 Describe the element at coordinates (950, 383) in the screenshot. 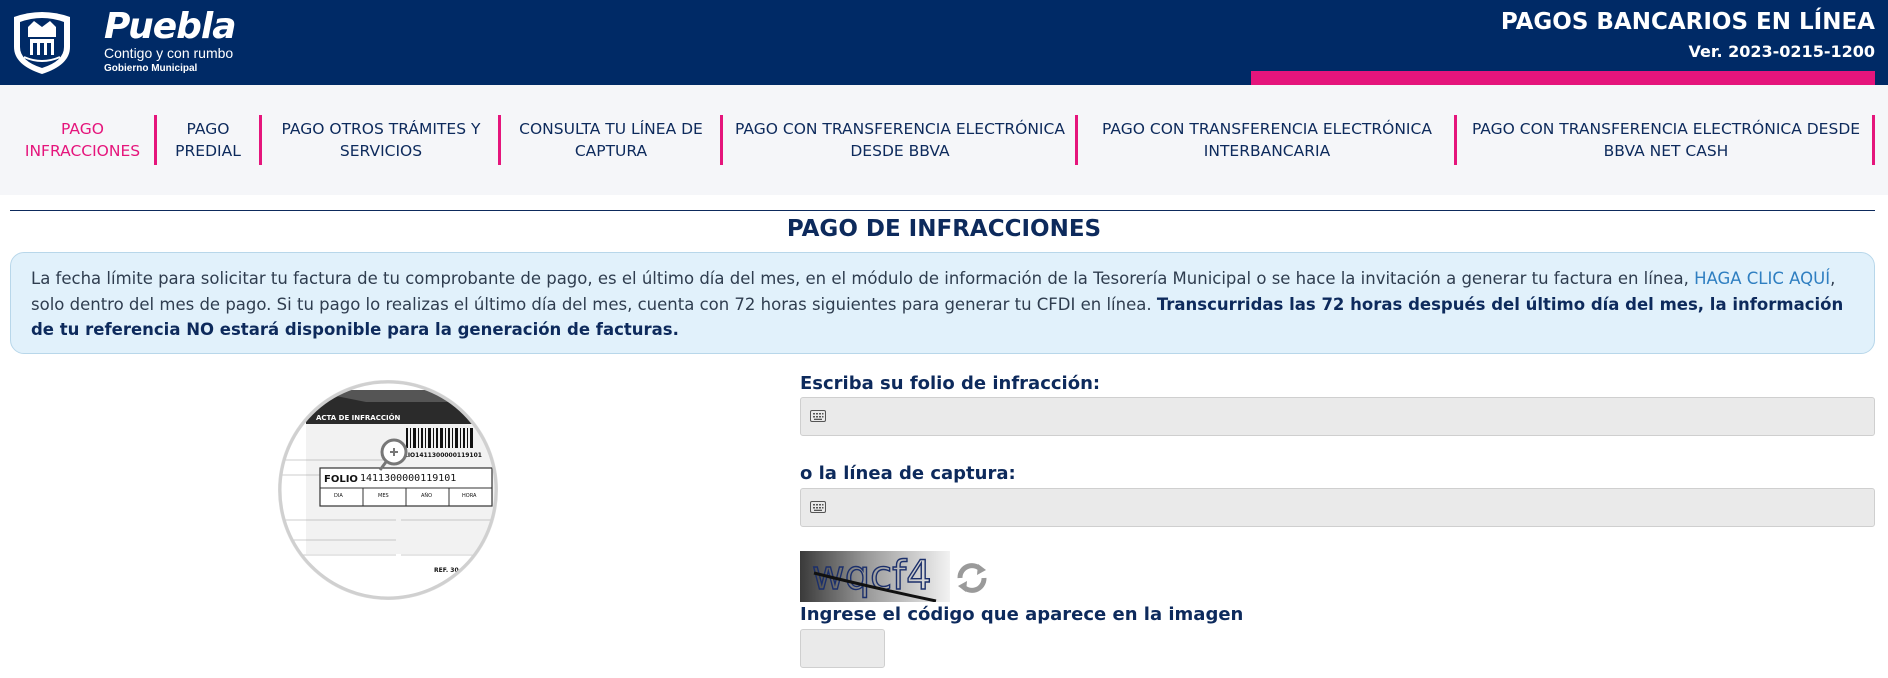

I see `folio-label: Escriba su folio de infracción:` at that location.